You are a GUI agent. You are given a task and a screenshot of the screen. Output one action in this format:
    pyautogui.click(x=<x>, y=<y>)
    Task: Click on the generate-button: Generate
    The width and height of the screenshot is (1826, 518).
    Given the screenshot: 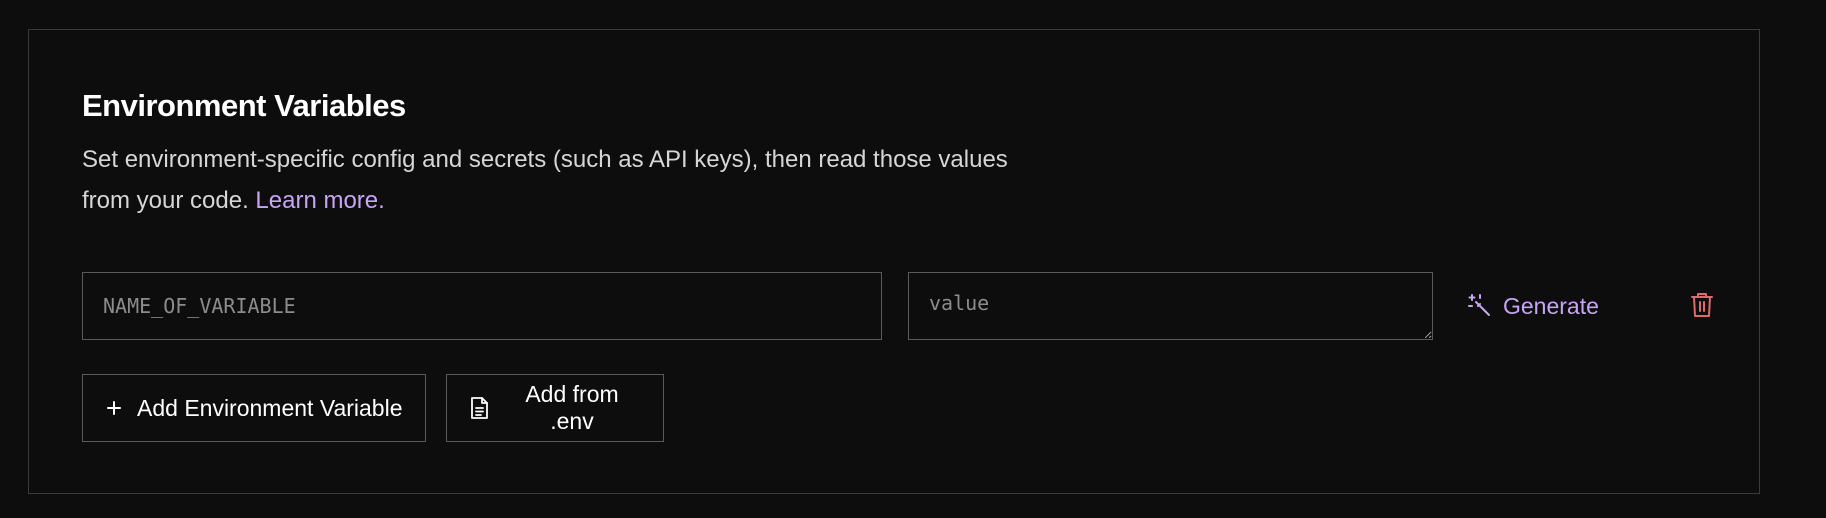 What is the action you would take?
    pyautogui.click(x=1533, y=306)
    